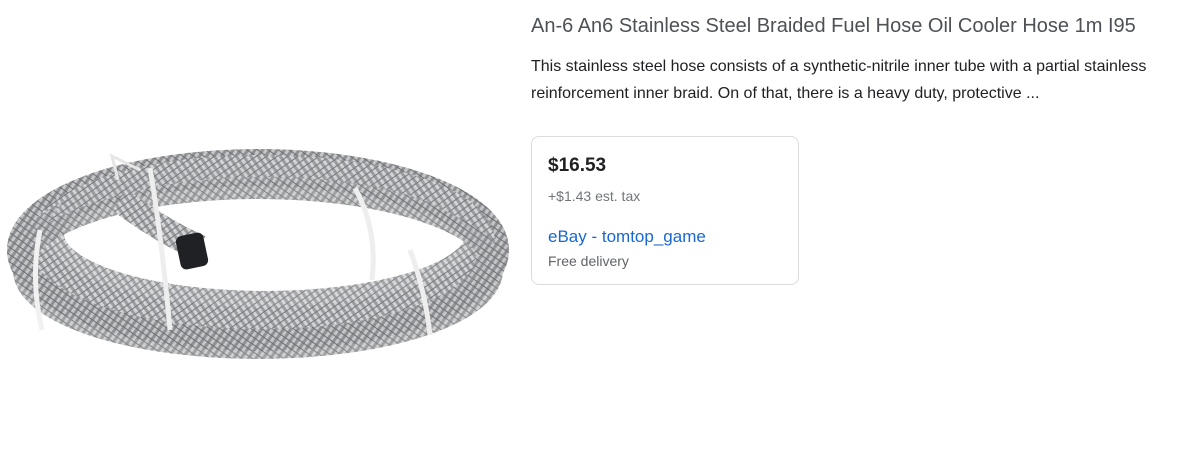  Describe the element at coordinates (627, 237) in the screenshot. I see `seller-link: eBay - tomtop_game` at that location.